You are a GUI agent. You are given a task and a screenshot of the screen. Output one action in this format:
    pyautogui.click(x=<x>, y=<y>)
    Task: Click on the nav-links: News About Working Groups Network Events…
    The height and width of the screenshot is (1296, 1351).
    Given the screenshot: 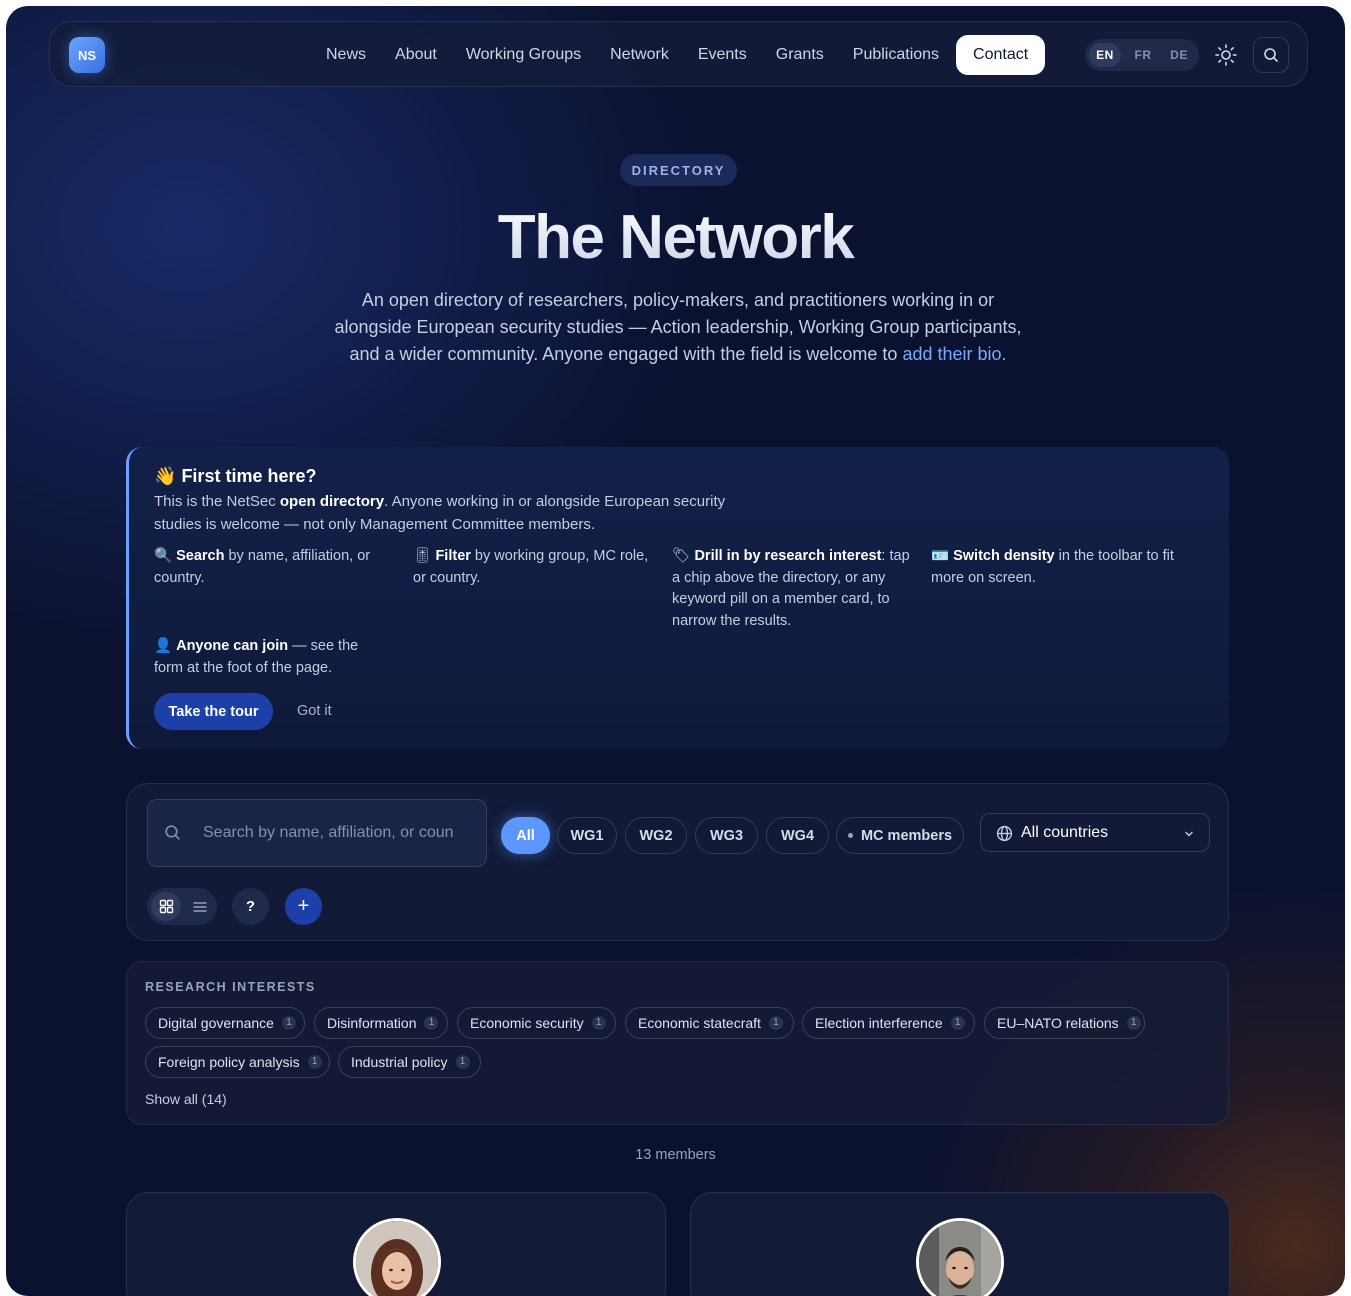 What is the action you would take?
    pyautogui.click(x=686, y=55)
    